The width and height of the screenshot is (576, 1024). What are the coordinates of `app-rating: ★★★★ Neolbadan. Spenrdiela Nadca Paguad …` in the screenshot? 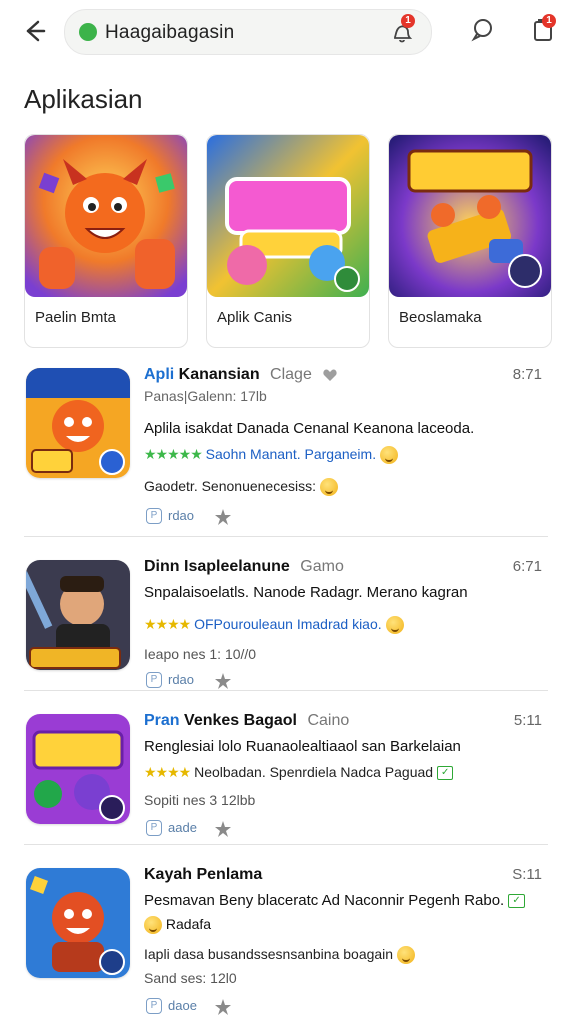 It's located at (299, 772).